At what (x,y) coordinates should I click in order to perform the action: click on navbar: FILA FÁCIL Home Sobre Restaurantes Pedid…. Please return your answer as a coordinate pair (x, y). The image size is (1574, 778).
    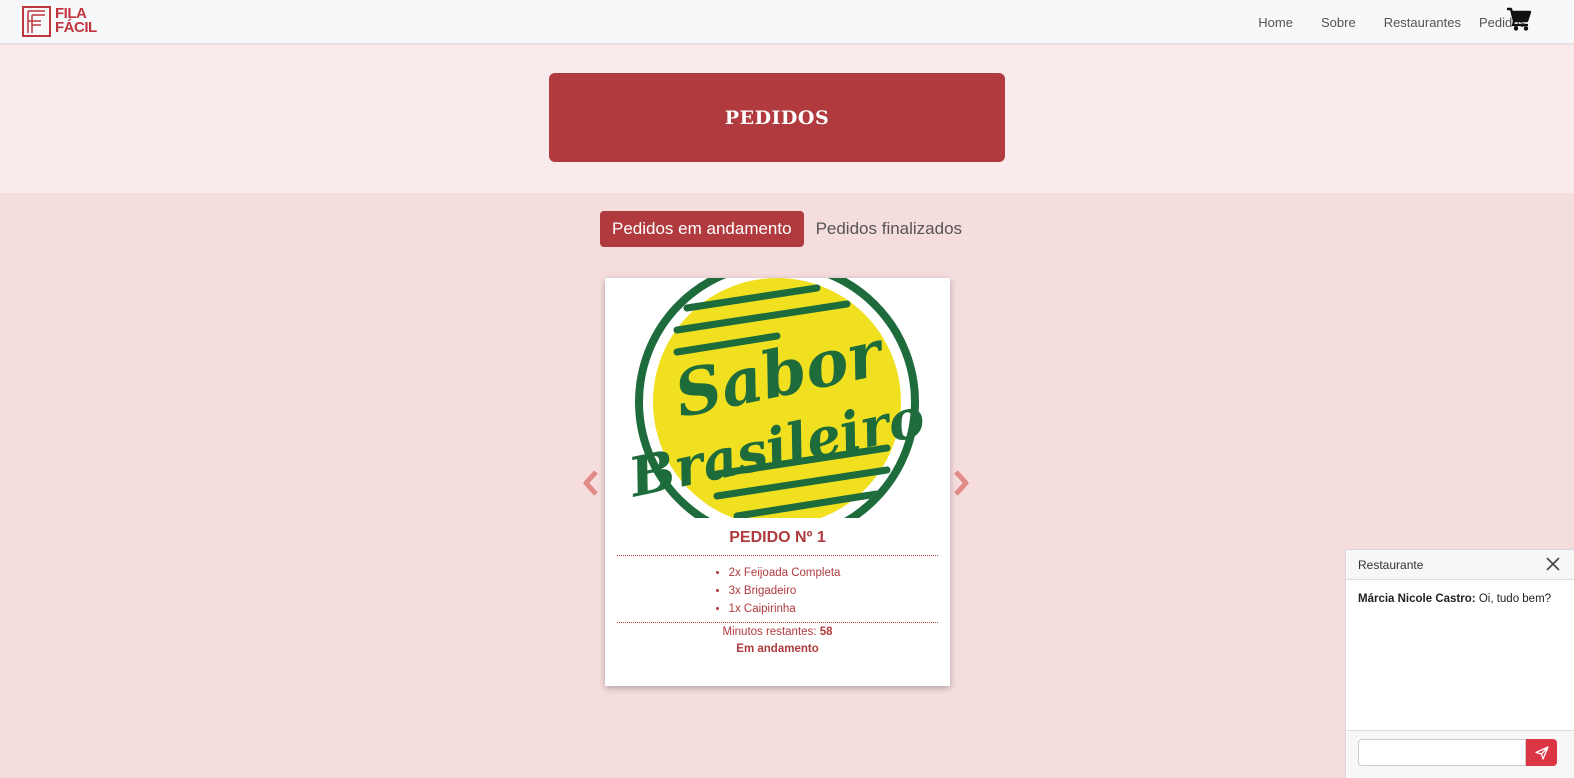
    Looking at the image, I should click on (787, 22).